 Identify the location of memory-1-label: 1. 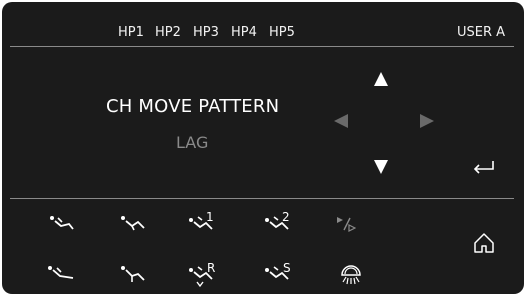
(210, 217).